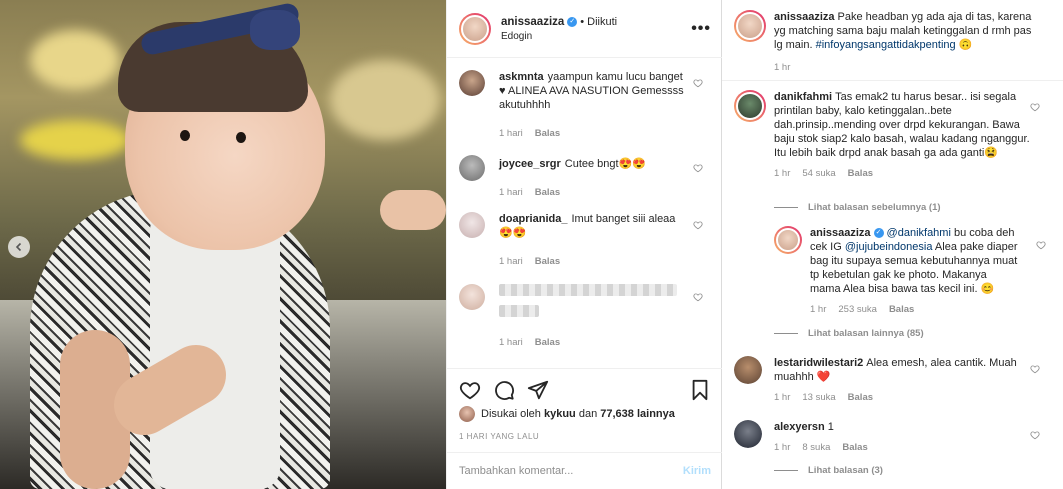  I want to click on reply-username: anissaaziza, so click(840, 233).